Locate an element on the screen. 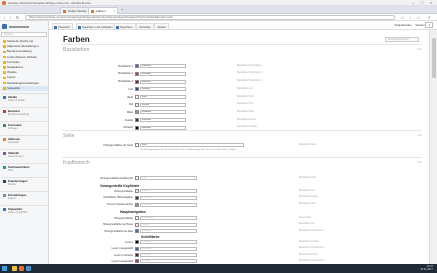  sidebar-group: Einstellungen System is located at coordinates (24, 196).